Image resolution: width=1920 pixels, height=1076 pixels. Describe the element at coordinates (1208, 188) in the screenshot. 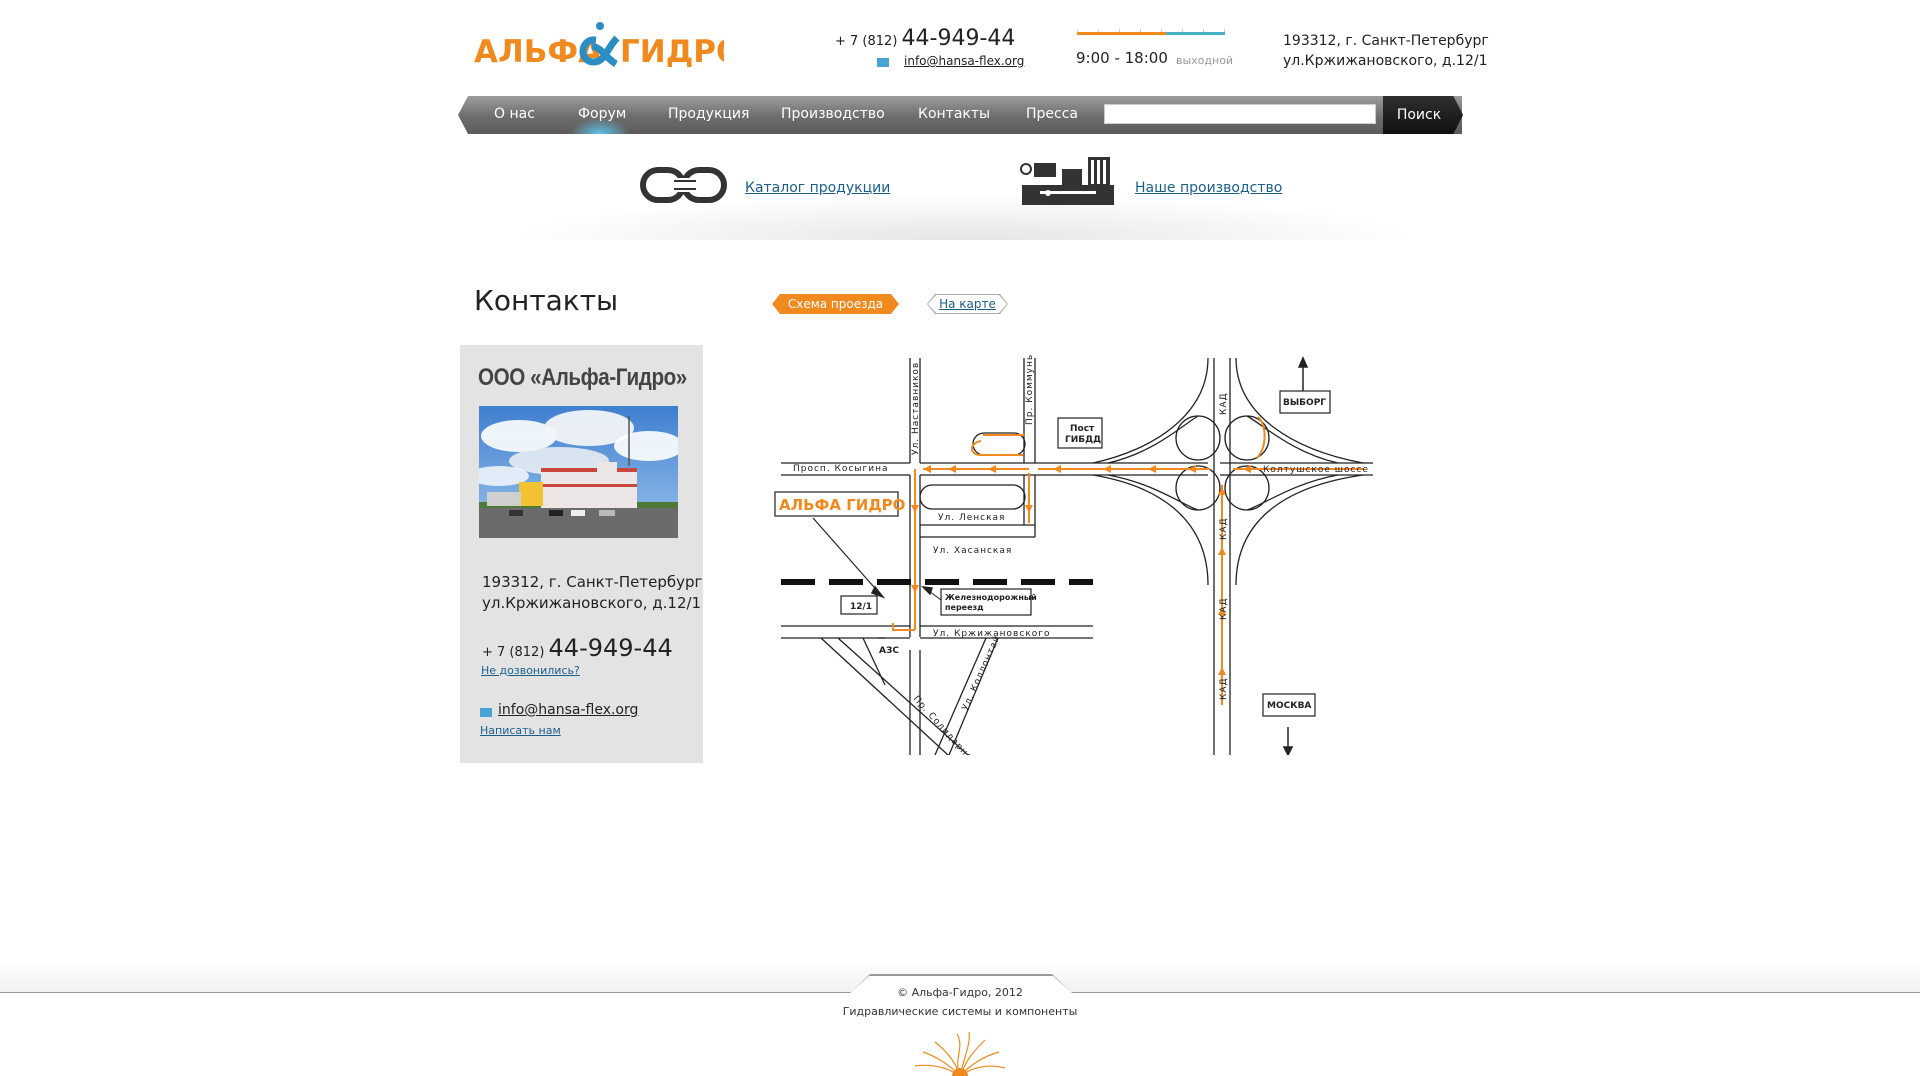

I see `production-link: Наше производство` at that location.